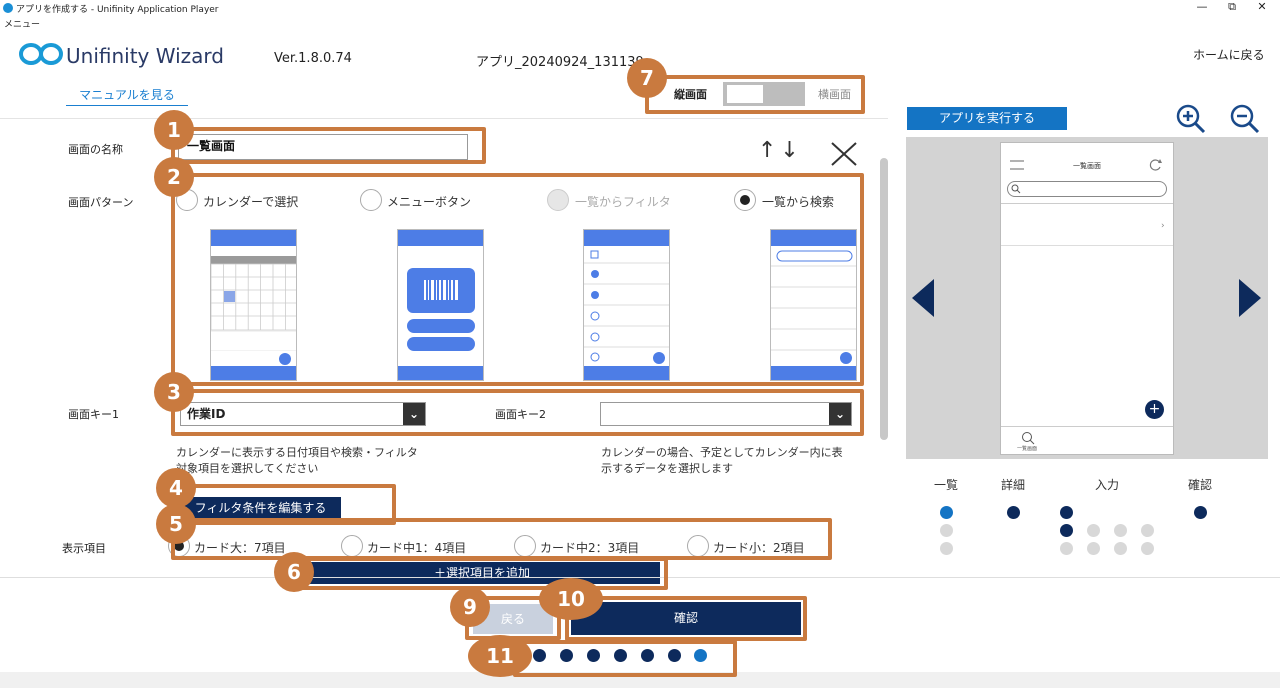 Image resolution: width=1280 pixels, height=688 pixels. I want to click on badge-11: 11, so click(500, 656).